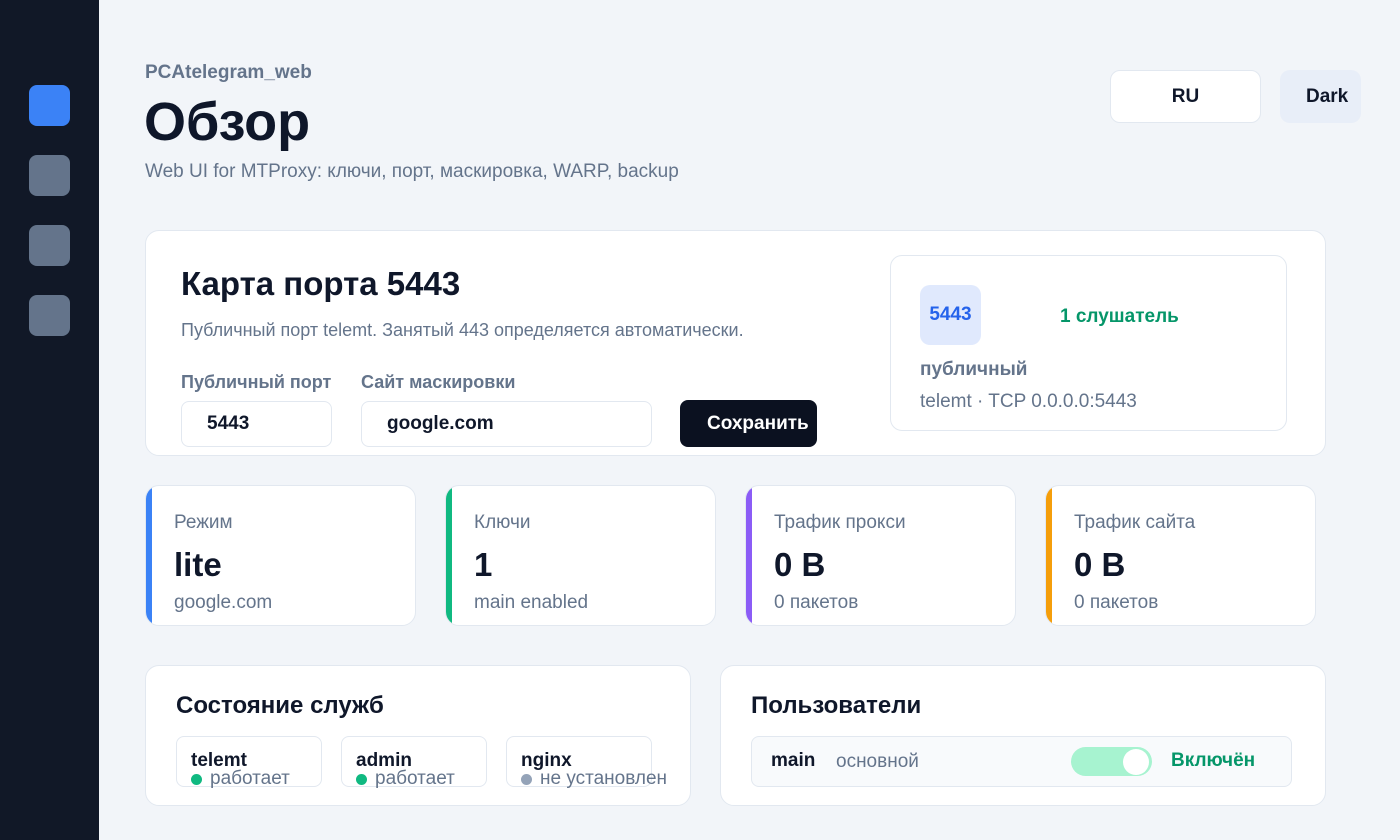  What do you see at coordinates (840, 522) in the screenshot?
I see `stat-label: Трафик прокси` at bounding box center [840, 522].